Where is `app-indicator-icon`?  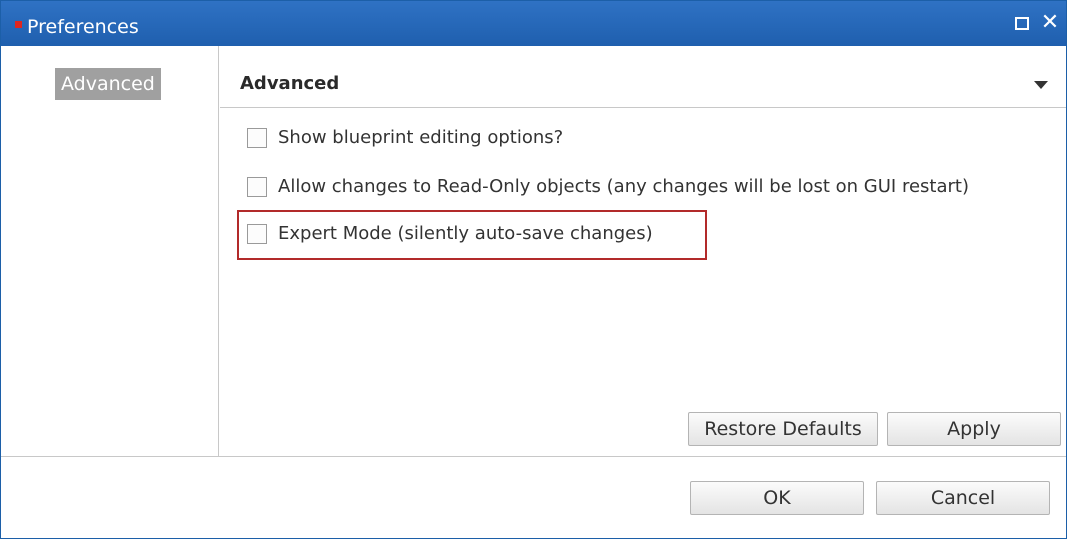
app-indicator-icon is located at coordinates (18, 24).